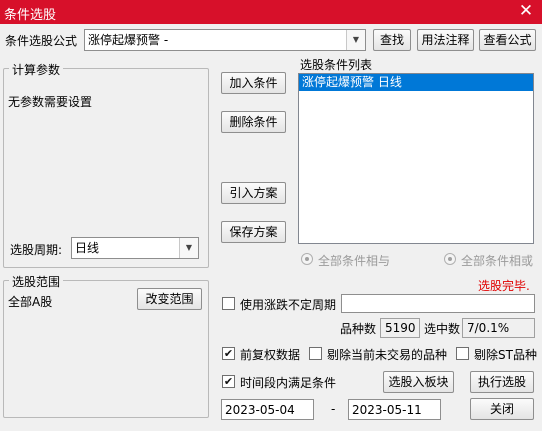 This screenshot has width=542, height=431. I want to click on import-scheme-button: 引入方案, so click(253, 193).